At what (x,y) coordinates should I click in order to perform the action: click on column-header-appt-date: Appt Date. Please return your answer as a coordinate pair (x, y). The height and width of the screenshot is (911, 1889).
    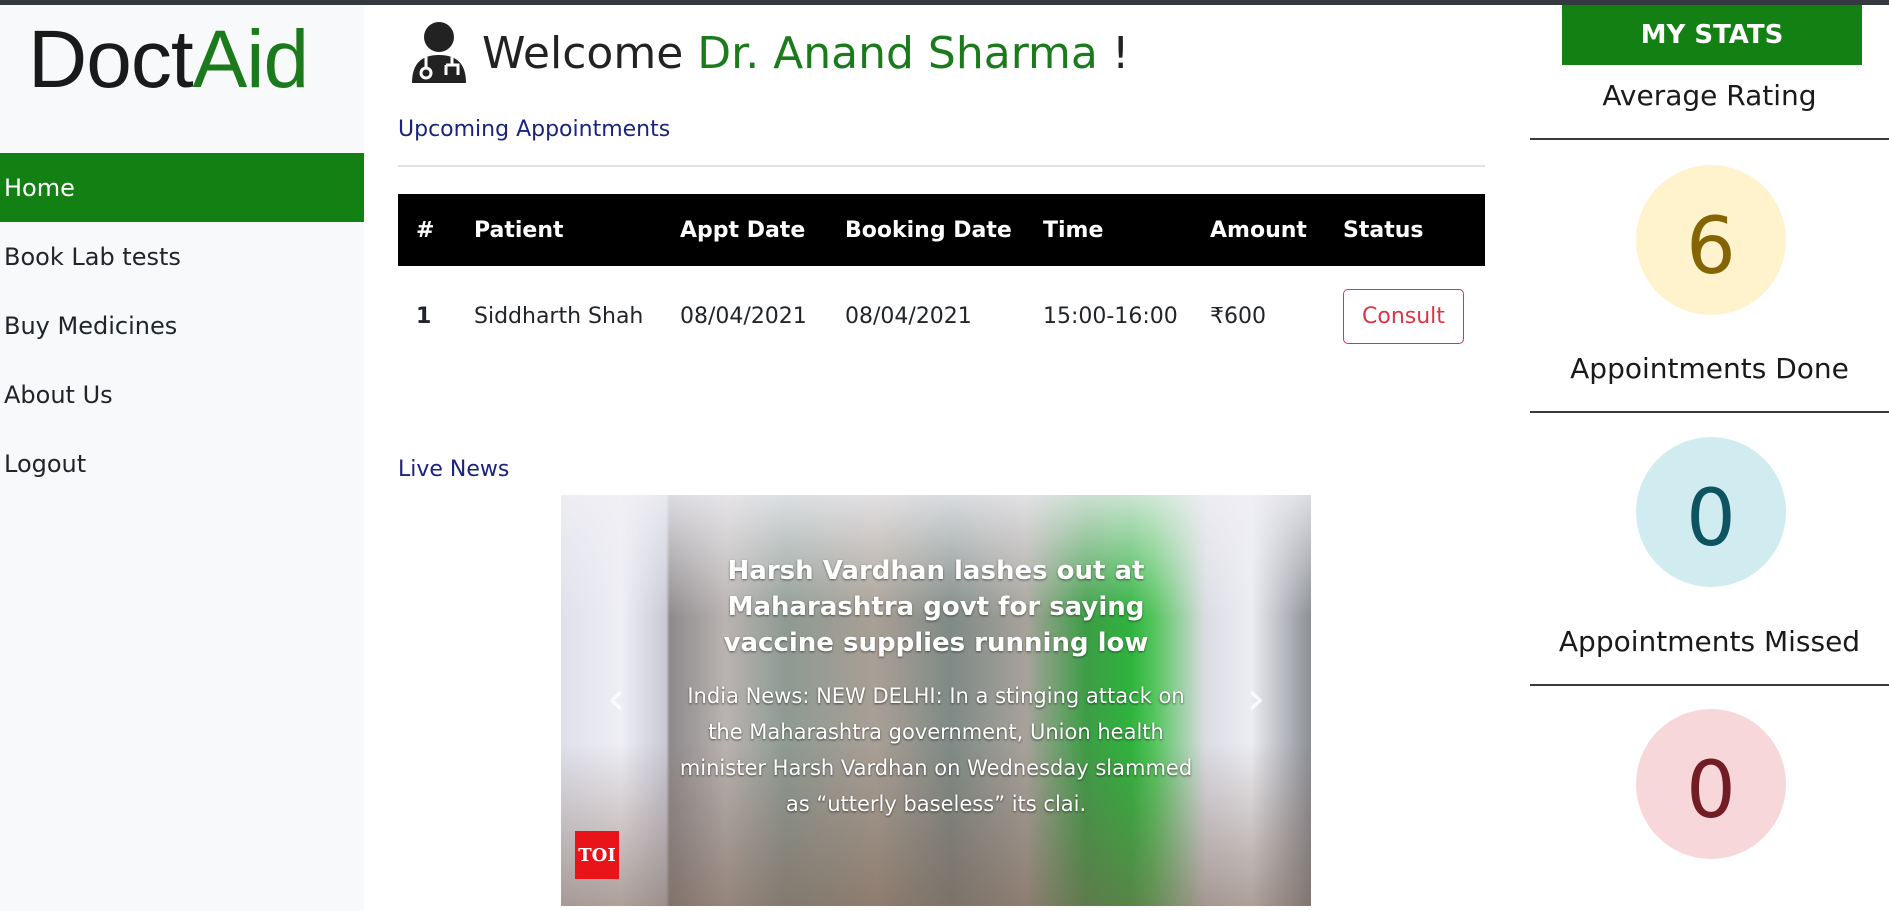
    Looking at the image, I should click on (744, 230).